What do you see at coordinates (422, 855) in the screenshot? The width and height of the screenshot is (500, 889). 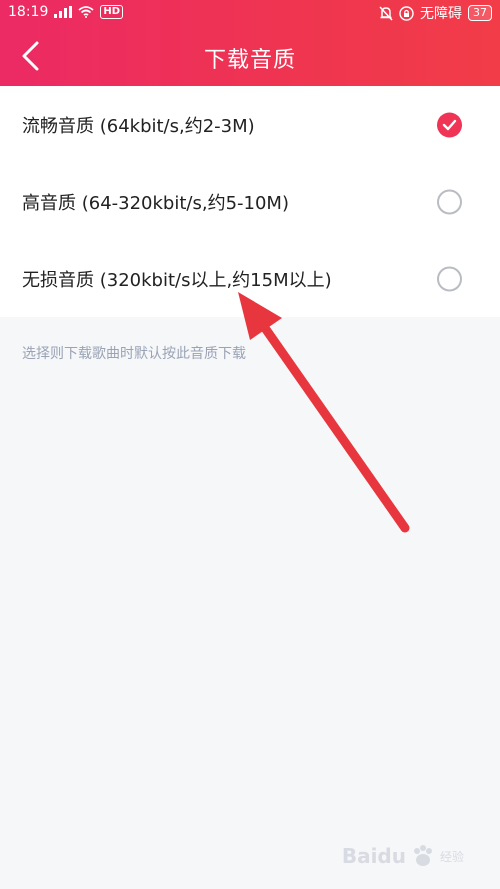 I see `paw-icon` at bounding box center [422, 855].